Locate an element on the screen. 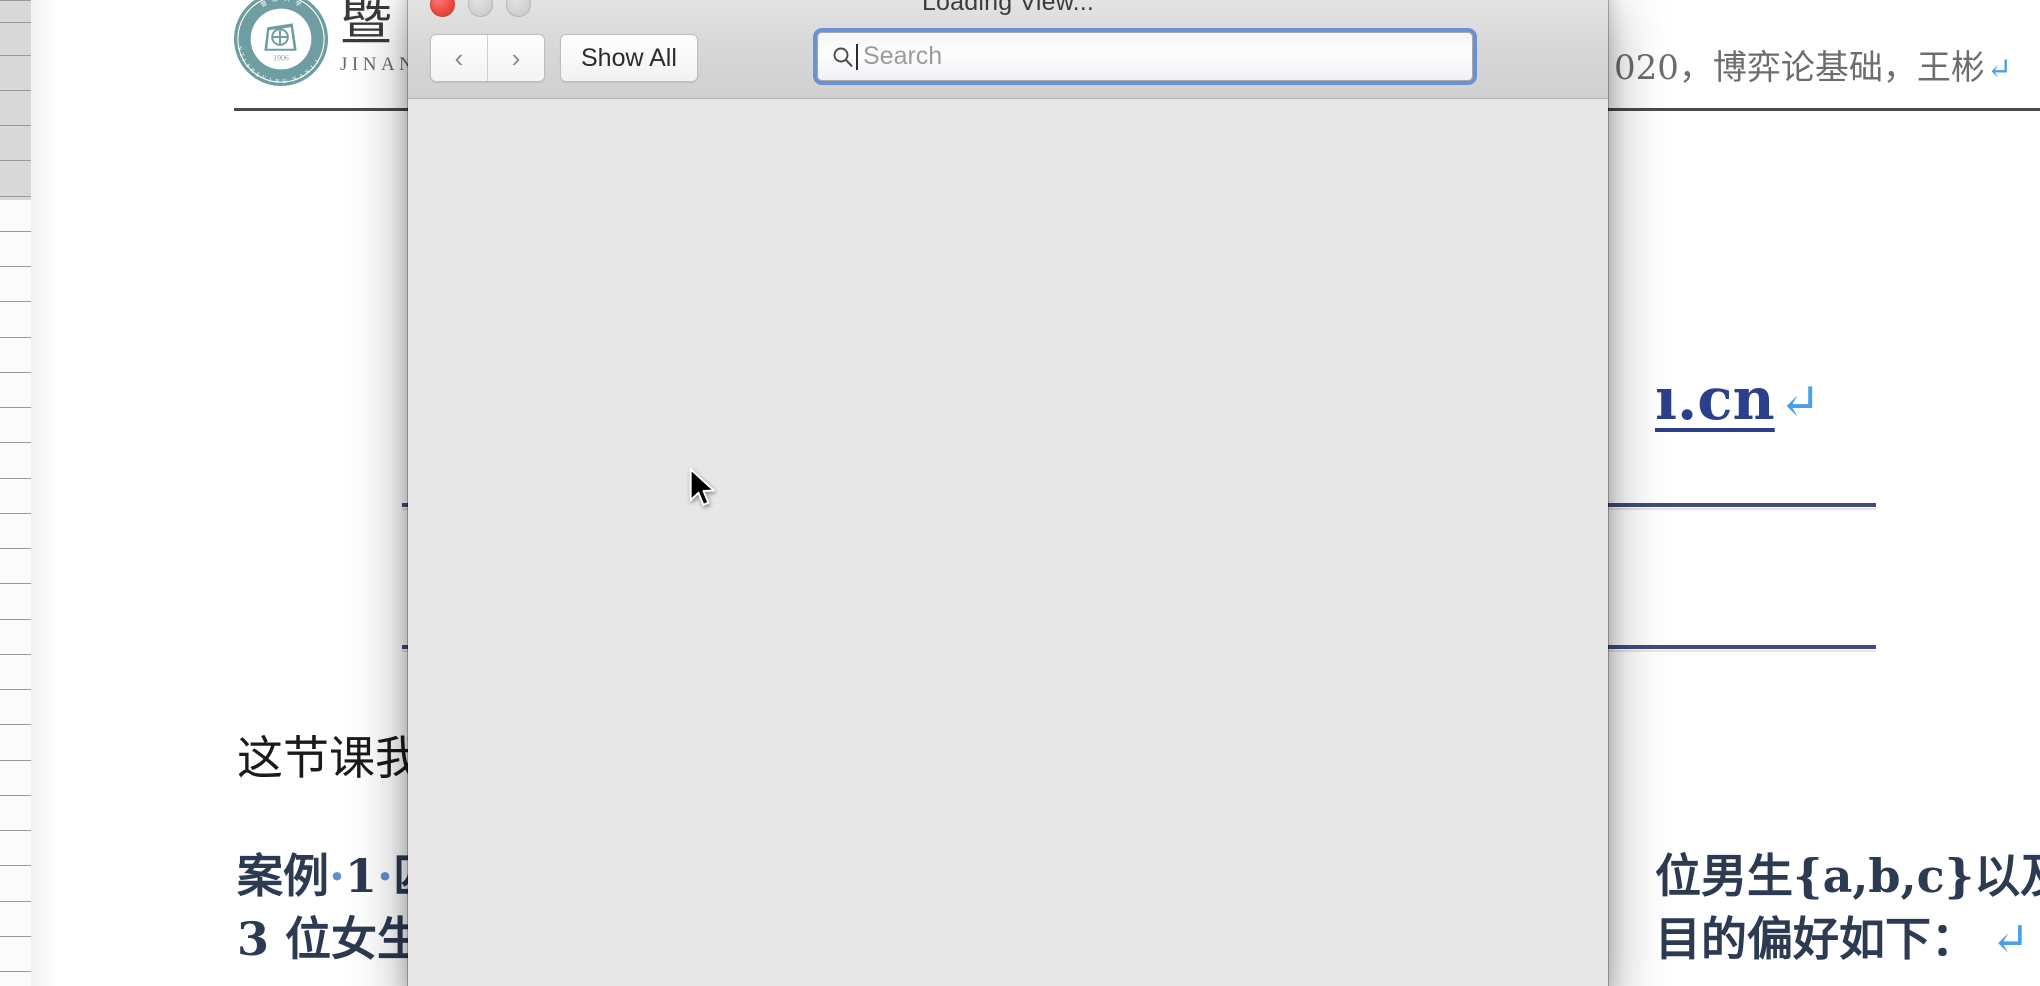 Image resolution: width=2040 pixels, height=986 pixels. show-all-button: Show All is located at coordinates (629, 58).